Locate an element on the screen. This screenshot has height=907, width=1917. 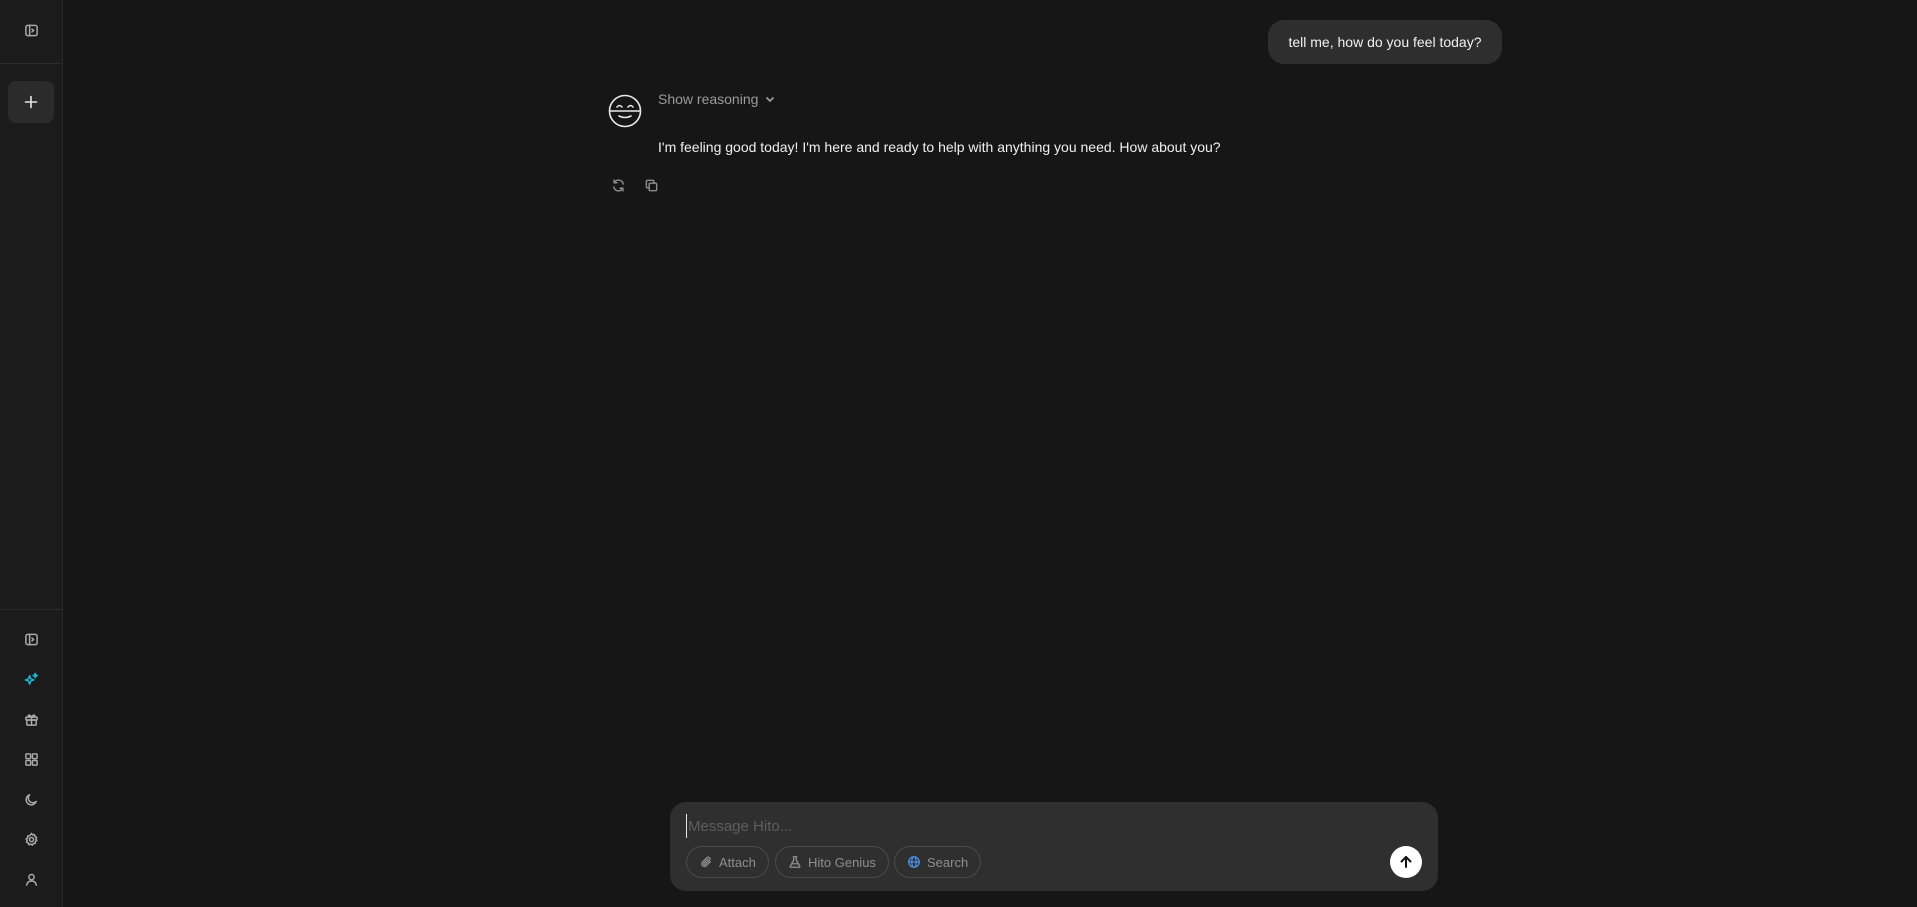
globe-icon is located at coordinates (914, 862).